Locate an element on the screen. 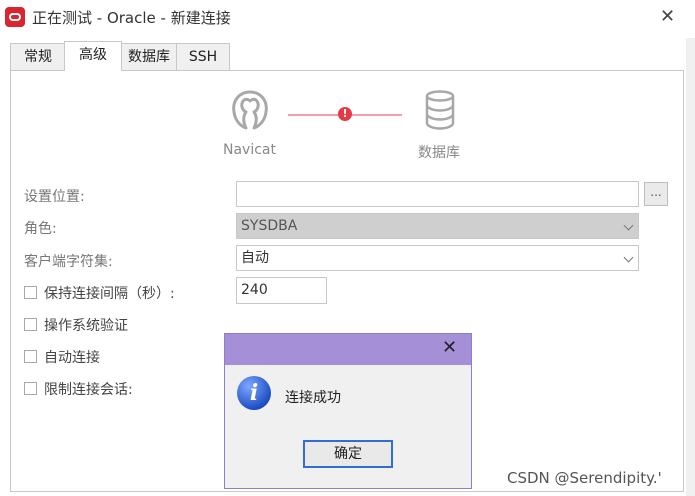 This screenshot has height=496, width=695. dialog-close-button: ✕ is located at coordinates (449, 347).